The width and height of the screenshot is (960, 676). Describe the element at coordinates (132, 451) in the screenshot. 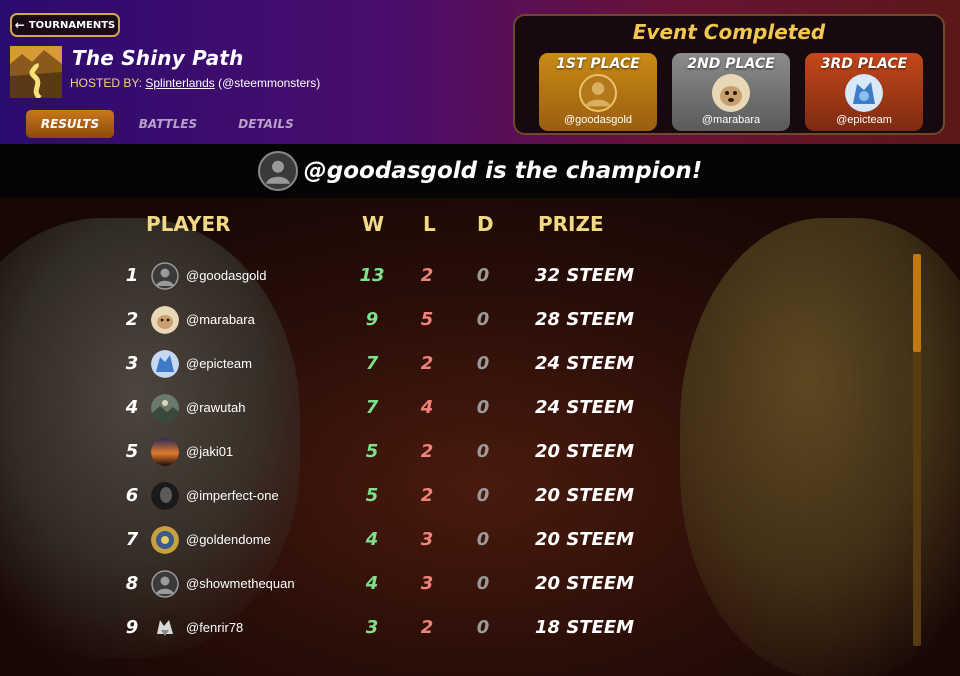

I see `rank: 5` at that location.